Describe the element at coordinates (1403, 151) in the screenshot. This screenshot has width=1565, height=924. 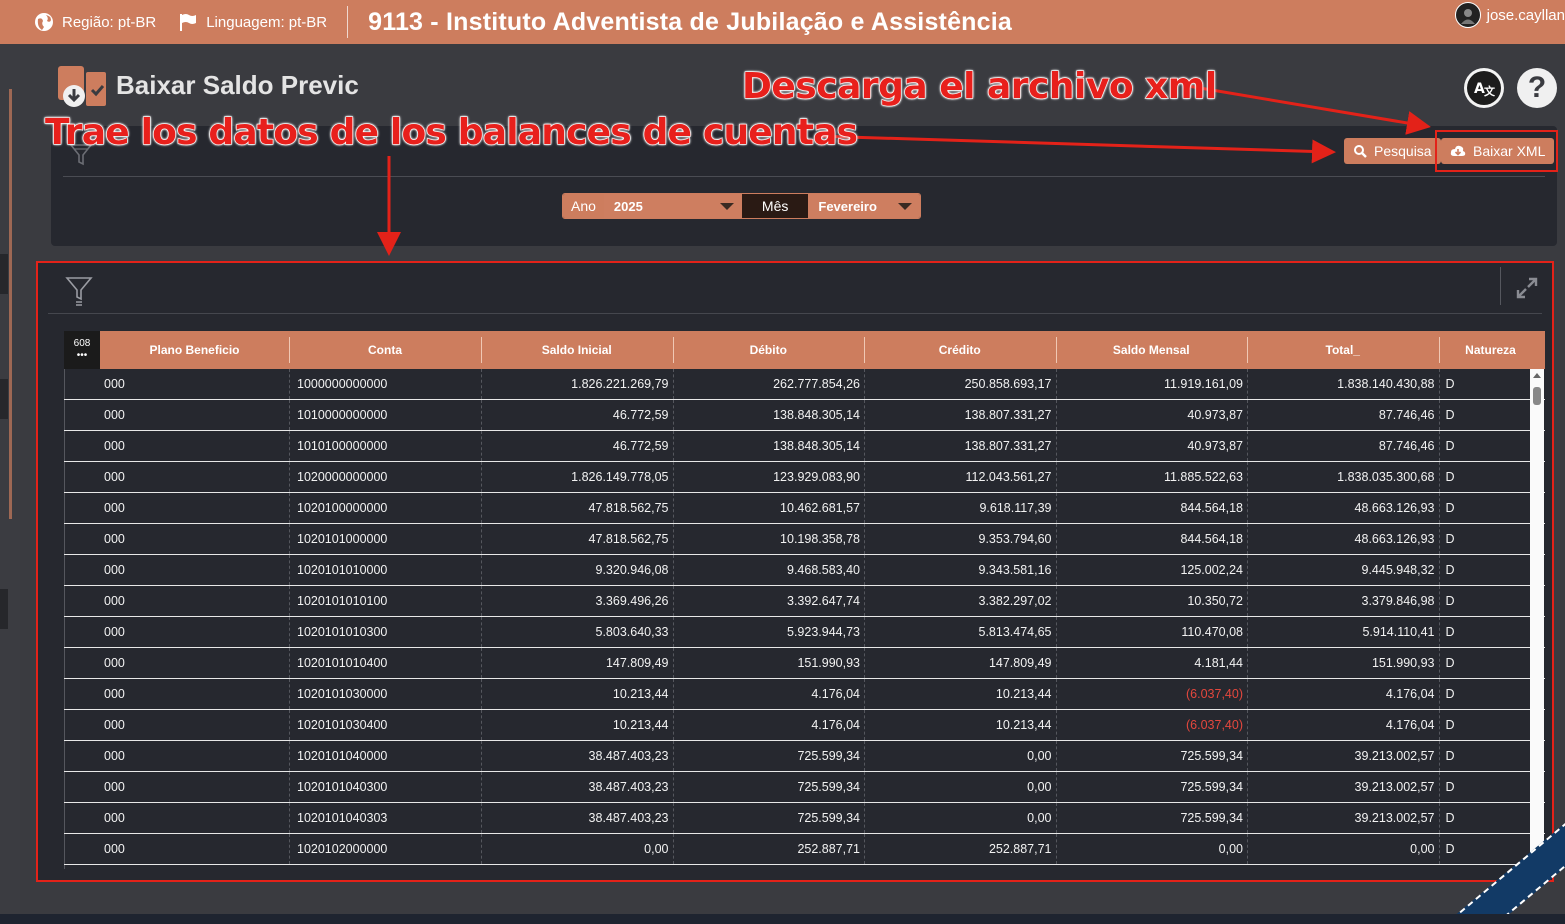
I see `search-button-label: Pesquisa` at that location.